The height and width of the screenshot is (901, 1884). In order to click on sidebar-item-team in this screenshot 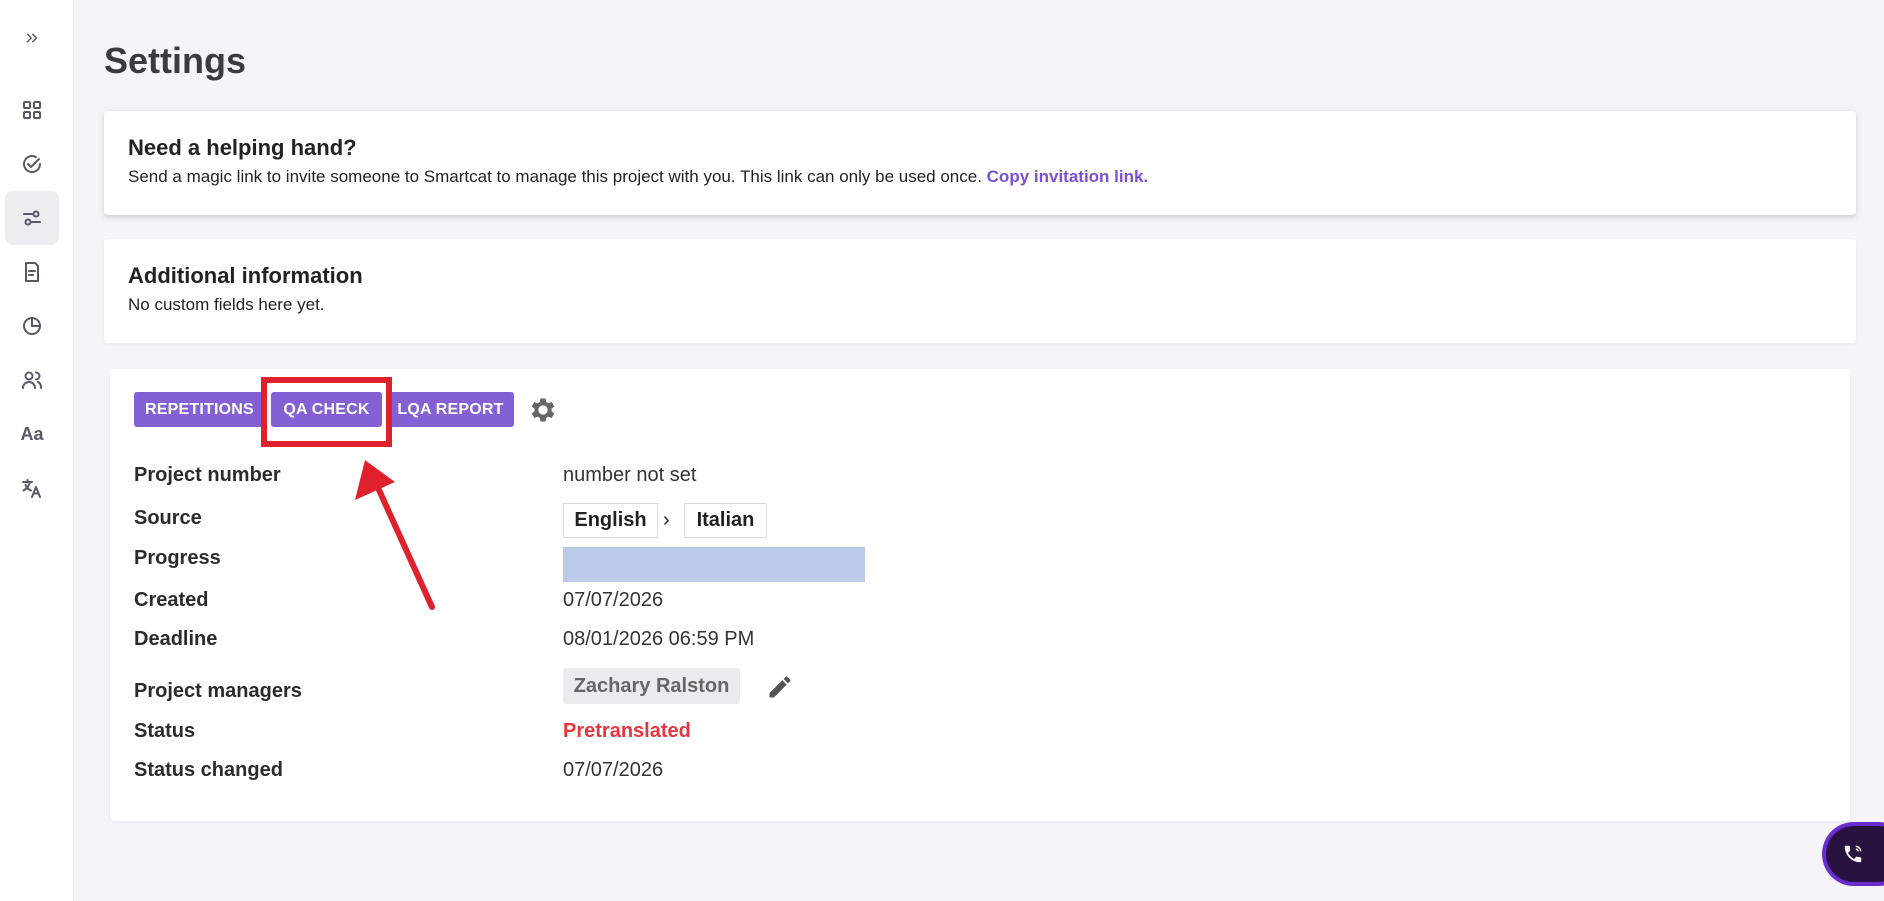, I will do `click(32, 380)`.